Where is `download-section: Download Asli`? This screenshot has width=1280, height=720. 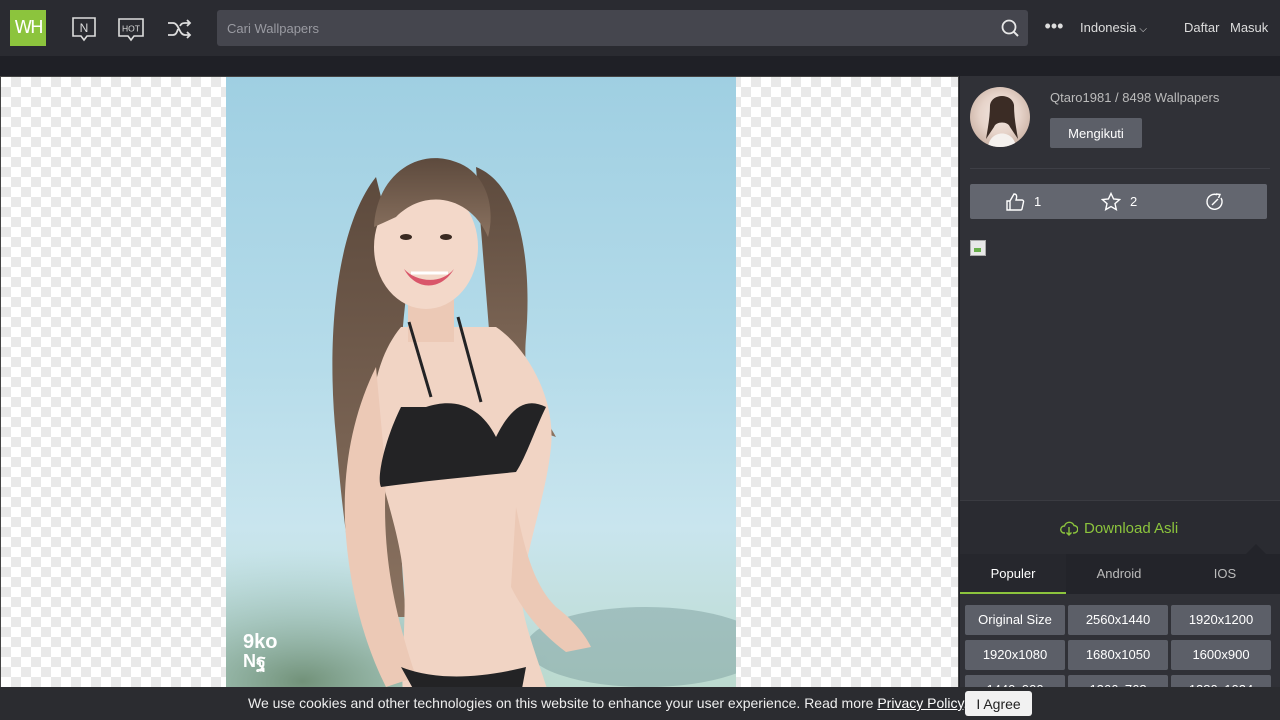
download-section: Download Asli is located at coordinates (1120, 527).